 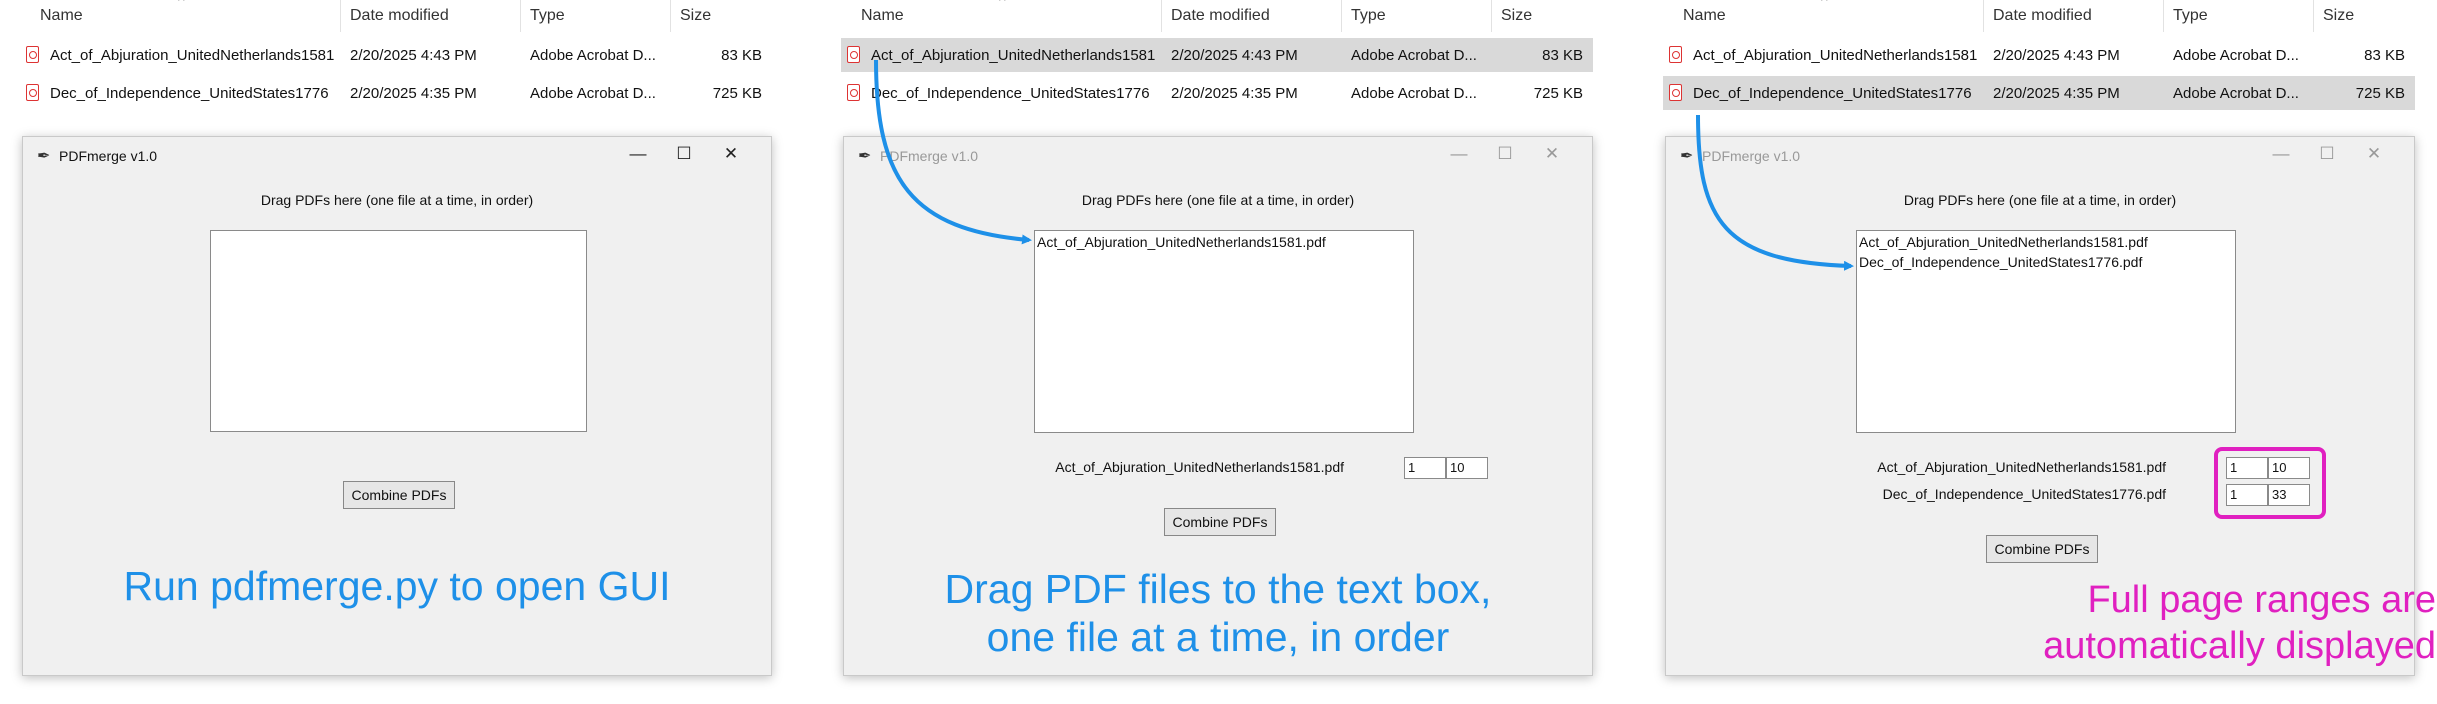 What do you see at coordinates (2270, 483) in the screenshot?
I see `highlight-box` at bounding box center [2270, 483].